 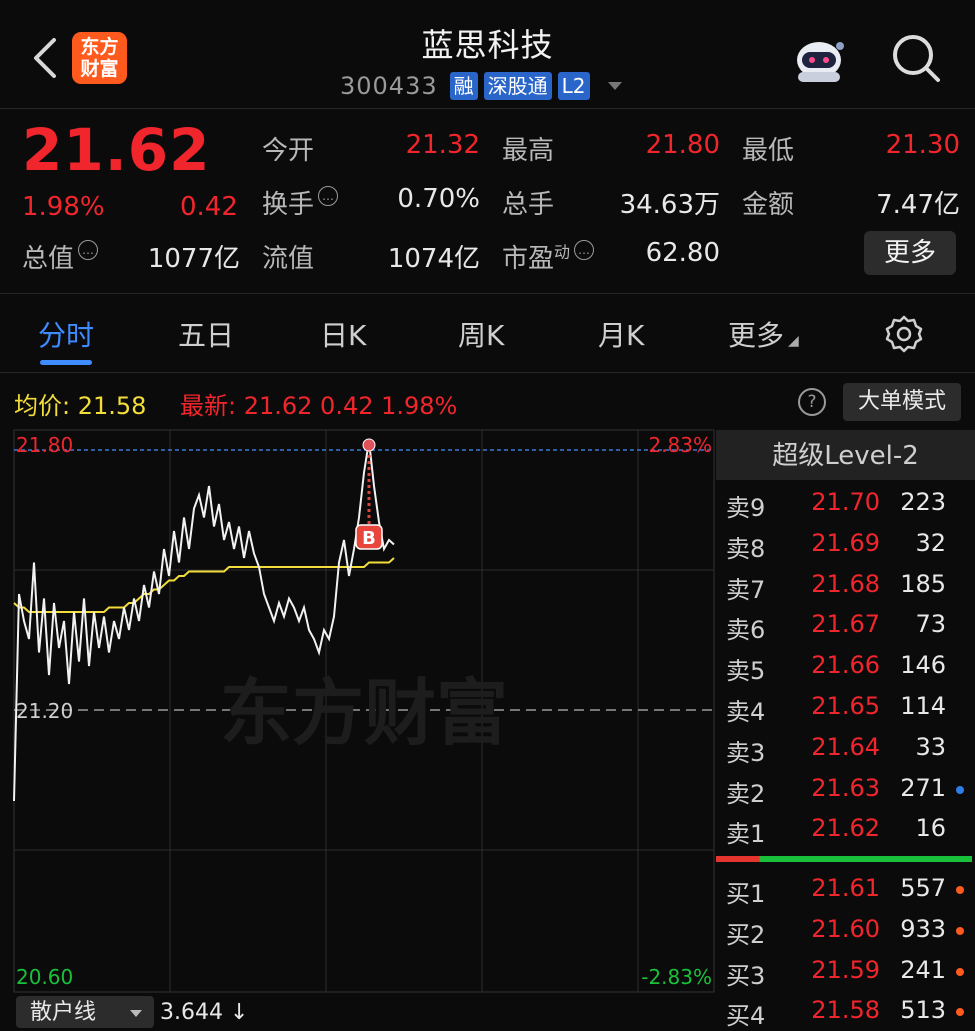 What do you see at coordinates (845, 706) in the screenshot?
I see `ask-row: 卖4 21.65 114` at bounding box center [845, 706].